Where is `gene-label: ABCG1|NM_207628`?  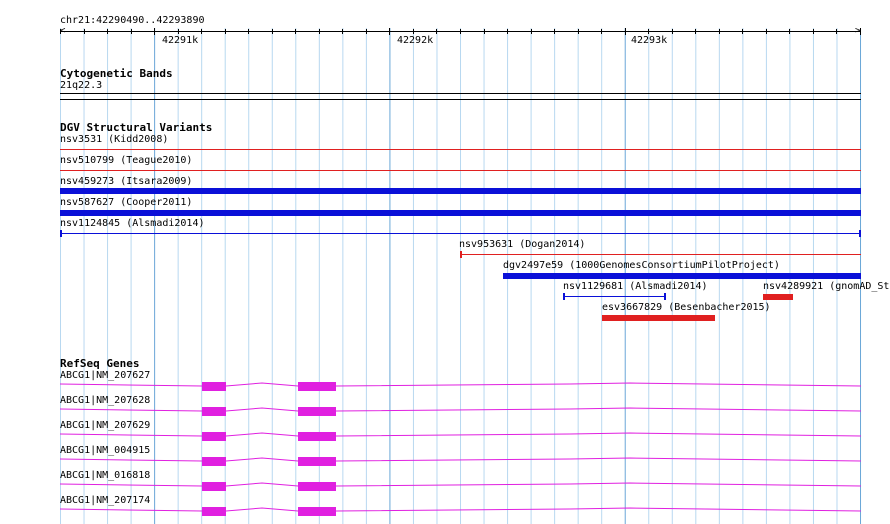
gene-label: ABCG1|NM_207628 is located at coordinates (105, 400).